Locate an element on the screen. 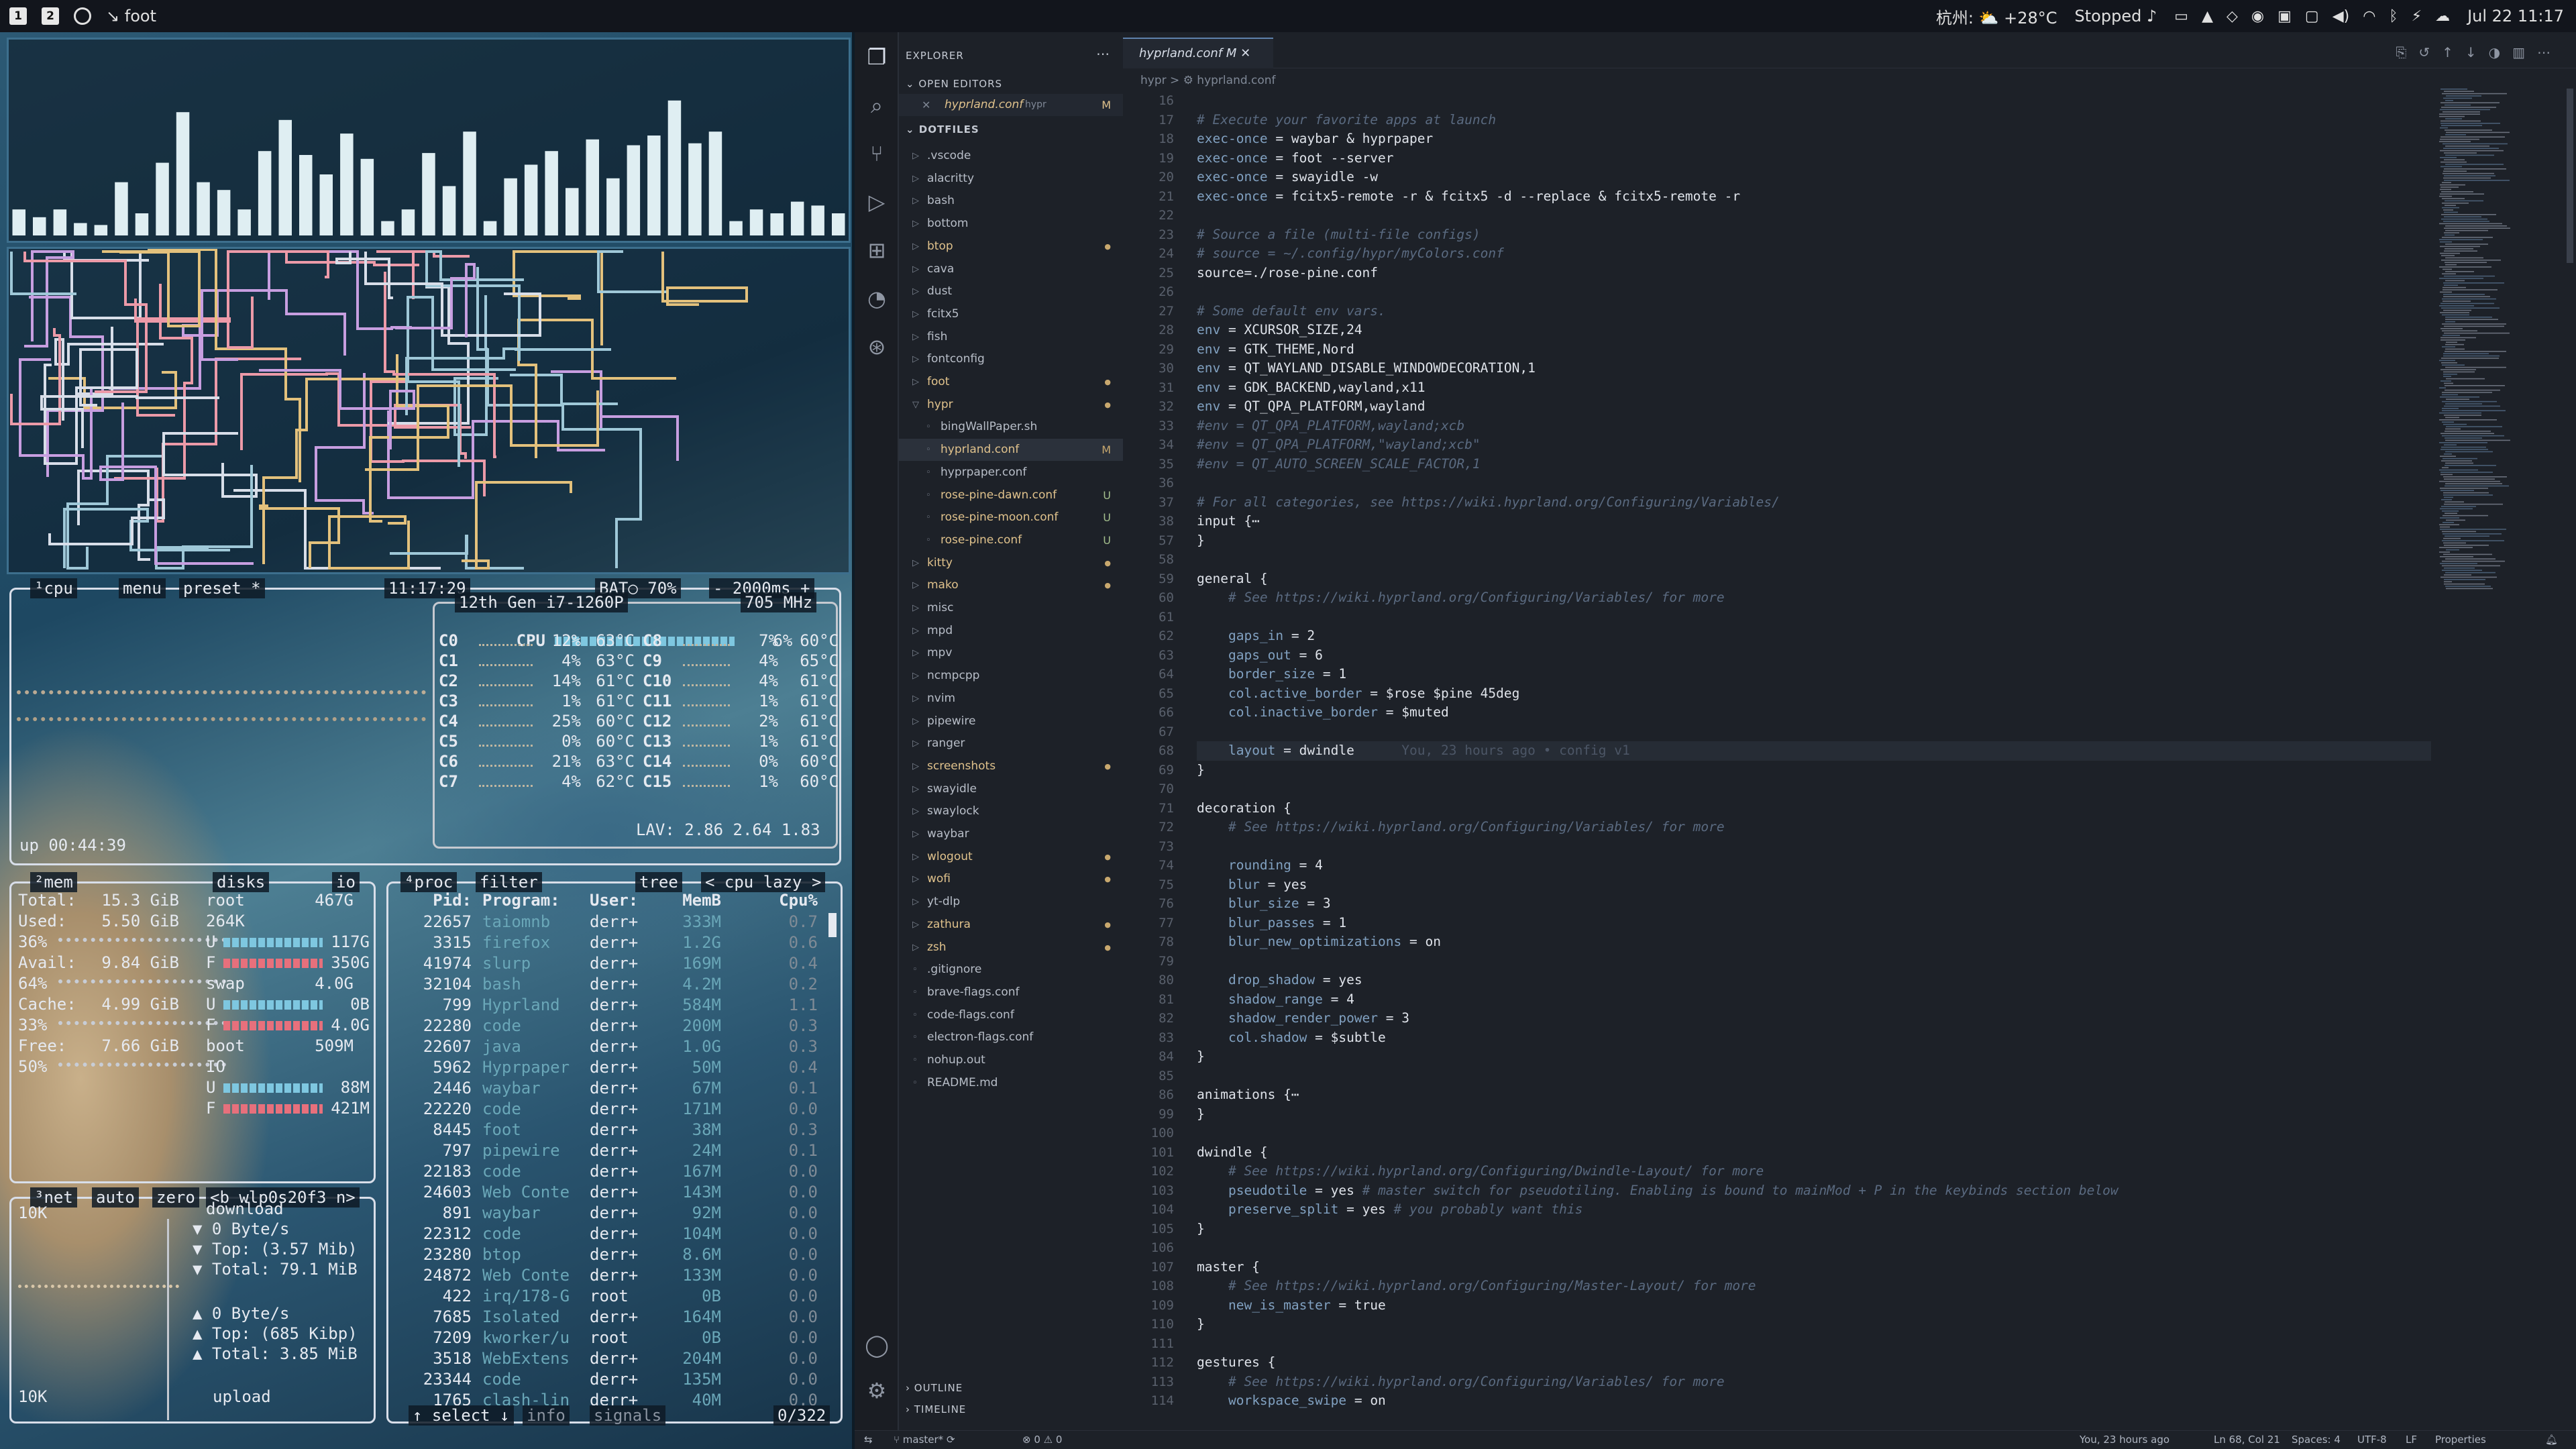 This screenshot has height=1449, width=2576. io-toggle: io is located at coordinates (346, 882).